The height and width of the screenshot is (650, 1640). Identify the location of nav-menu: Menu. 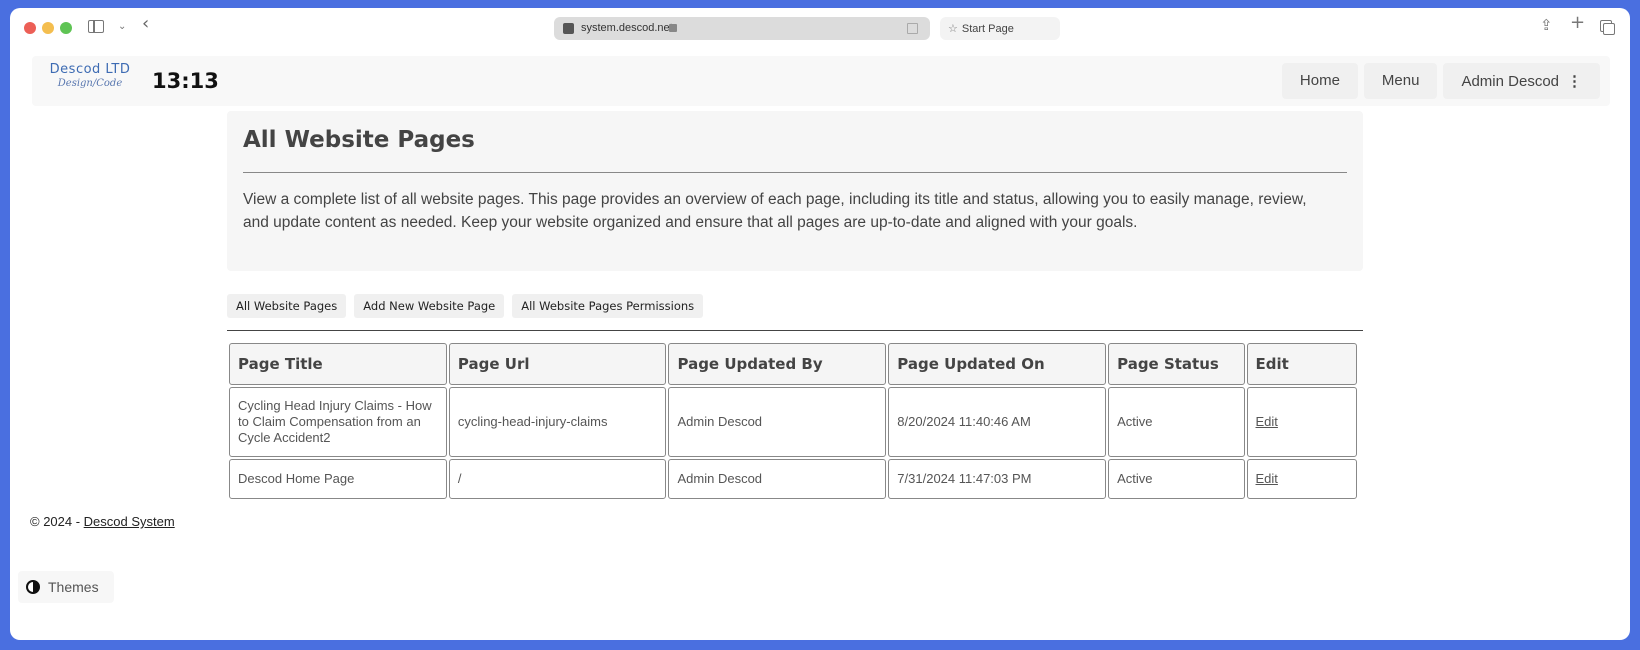
(1400, 81).